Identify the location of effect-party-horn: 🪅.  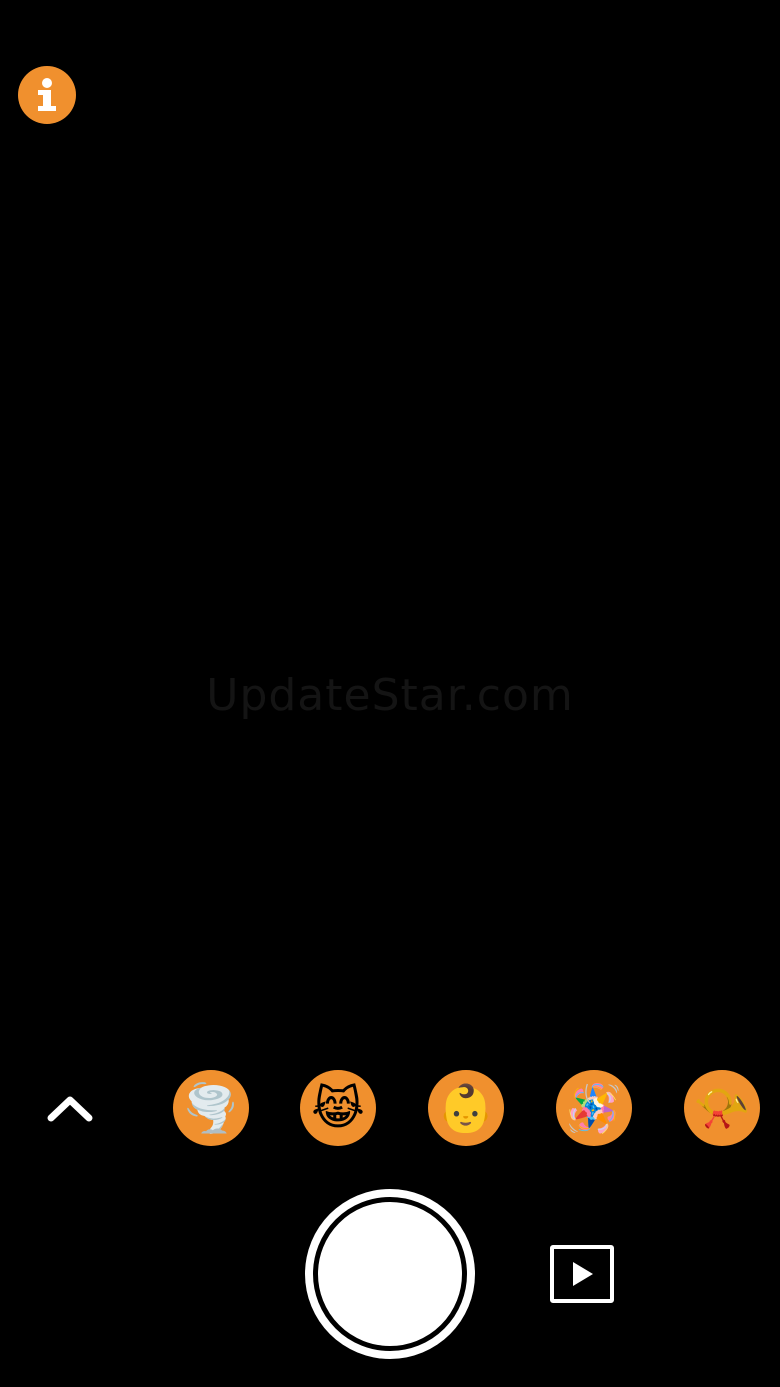
(594, 1108).